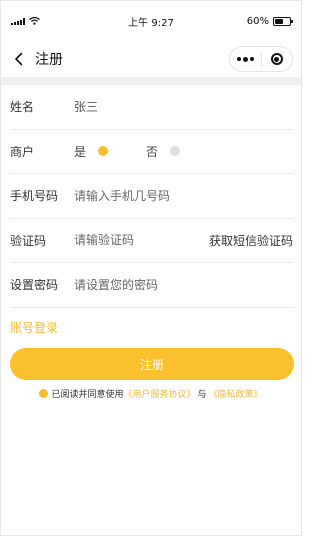 The height and width of the screenshot is (536, 320). What do you see at coordinates (34, 285) in the screenshot?
I see `password-label: 设置密码` at bounding box center [34, 285].